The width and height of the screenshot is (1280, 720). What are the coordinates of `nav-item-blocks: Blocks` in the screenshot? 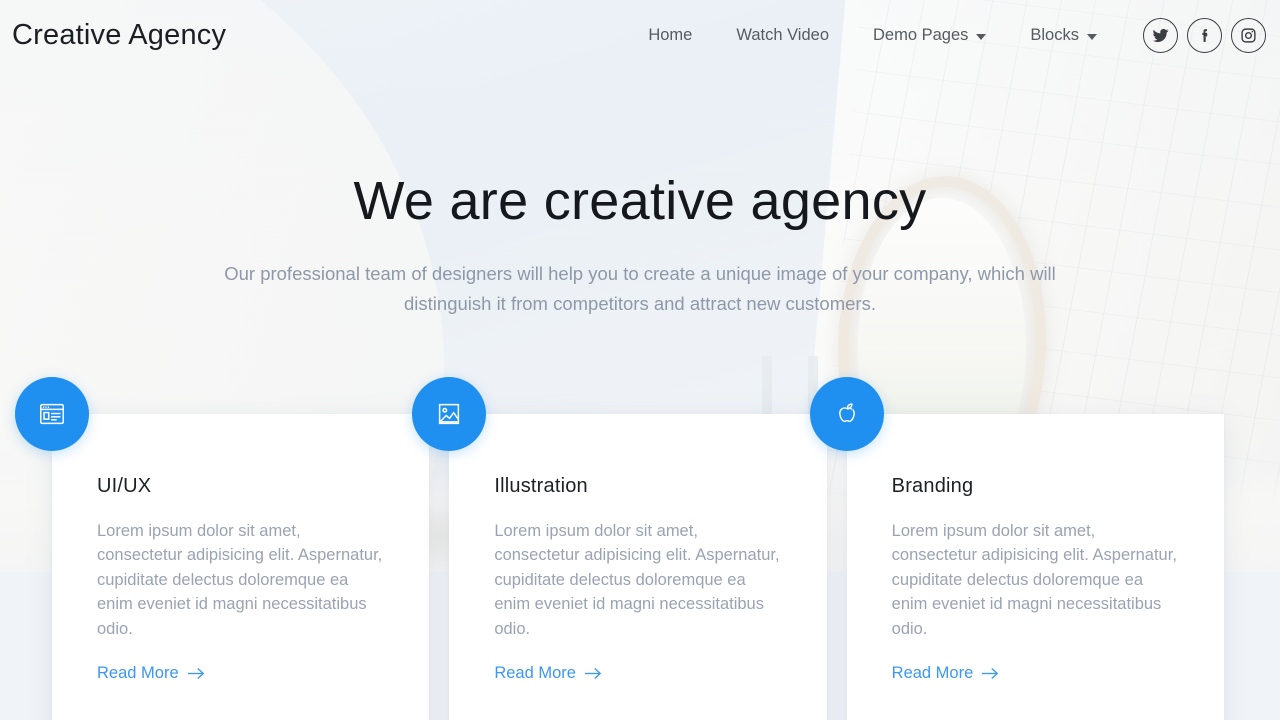 It's located at (1063, 35).